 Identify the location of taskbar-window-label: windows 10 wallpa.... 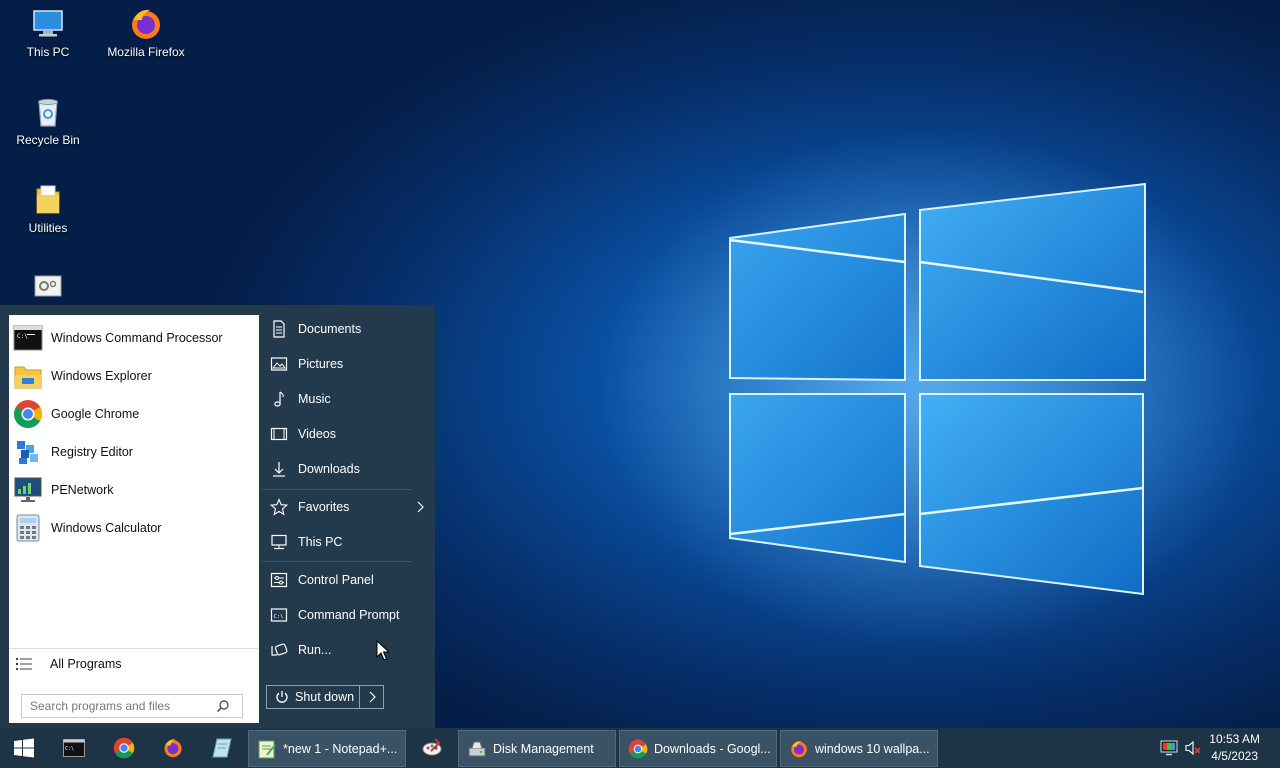
(872, 748).